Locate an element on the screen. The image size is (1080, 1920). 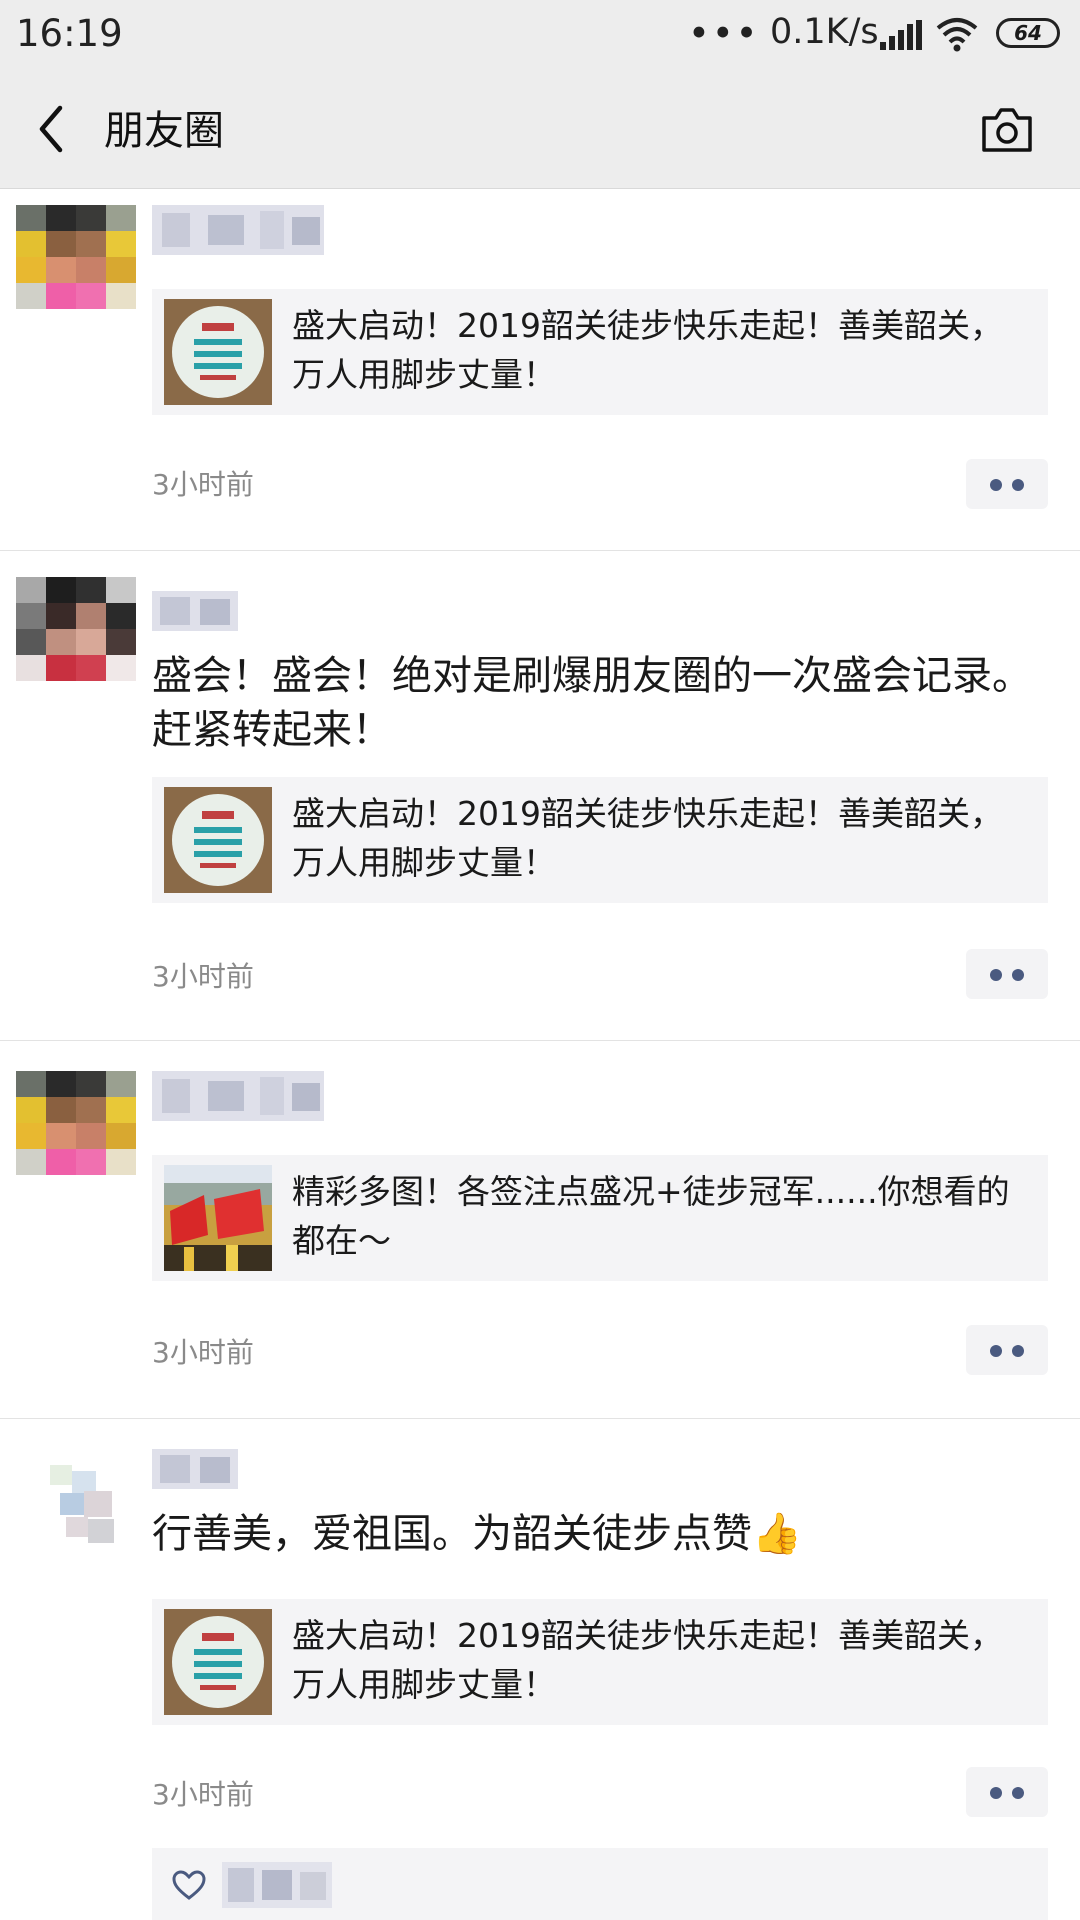
page-title: 朋友圈 is located at coordinates (164, 131).